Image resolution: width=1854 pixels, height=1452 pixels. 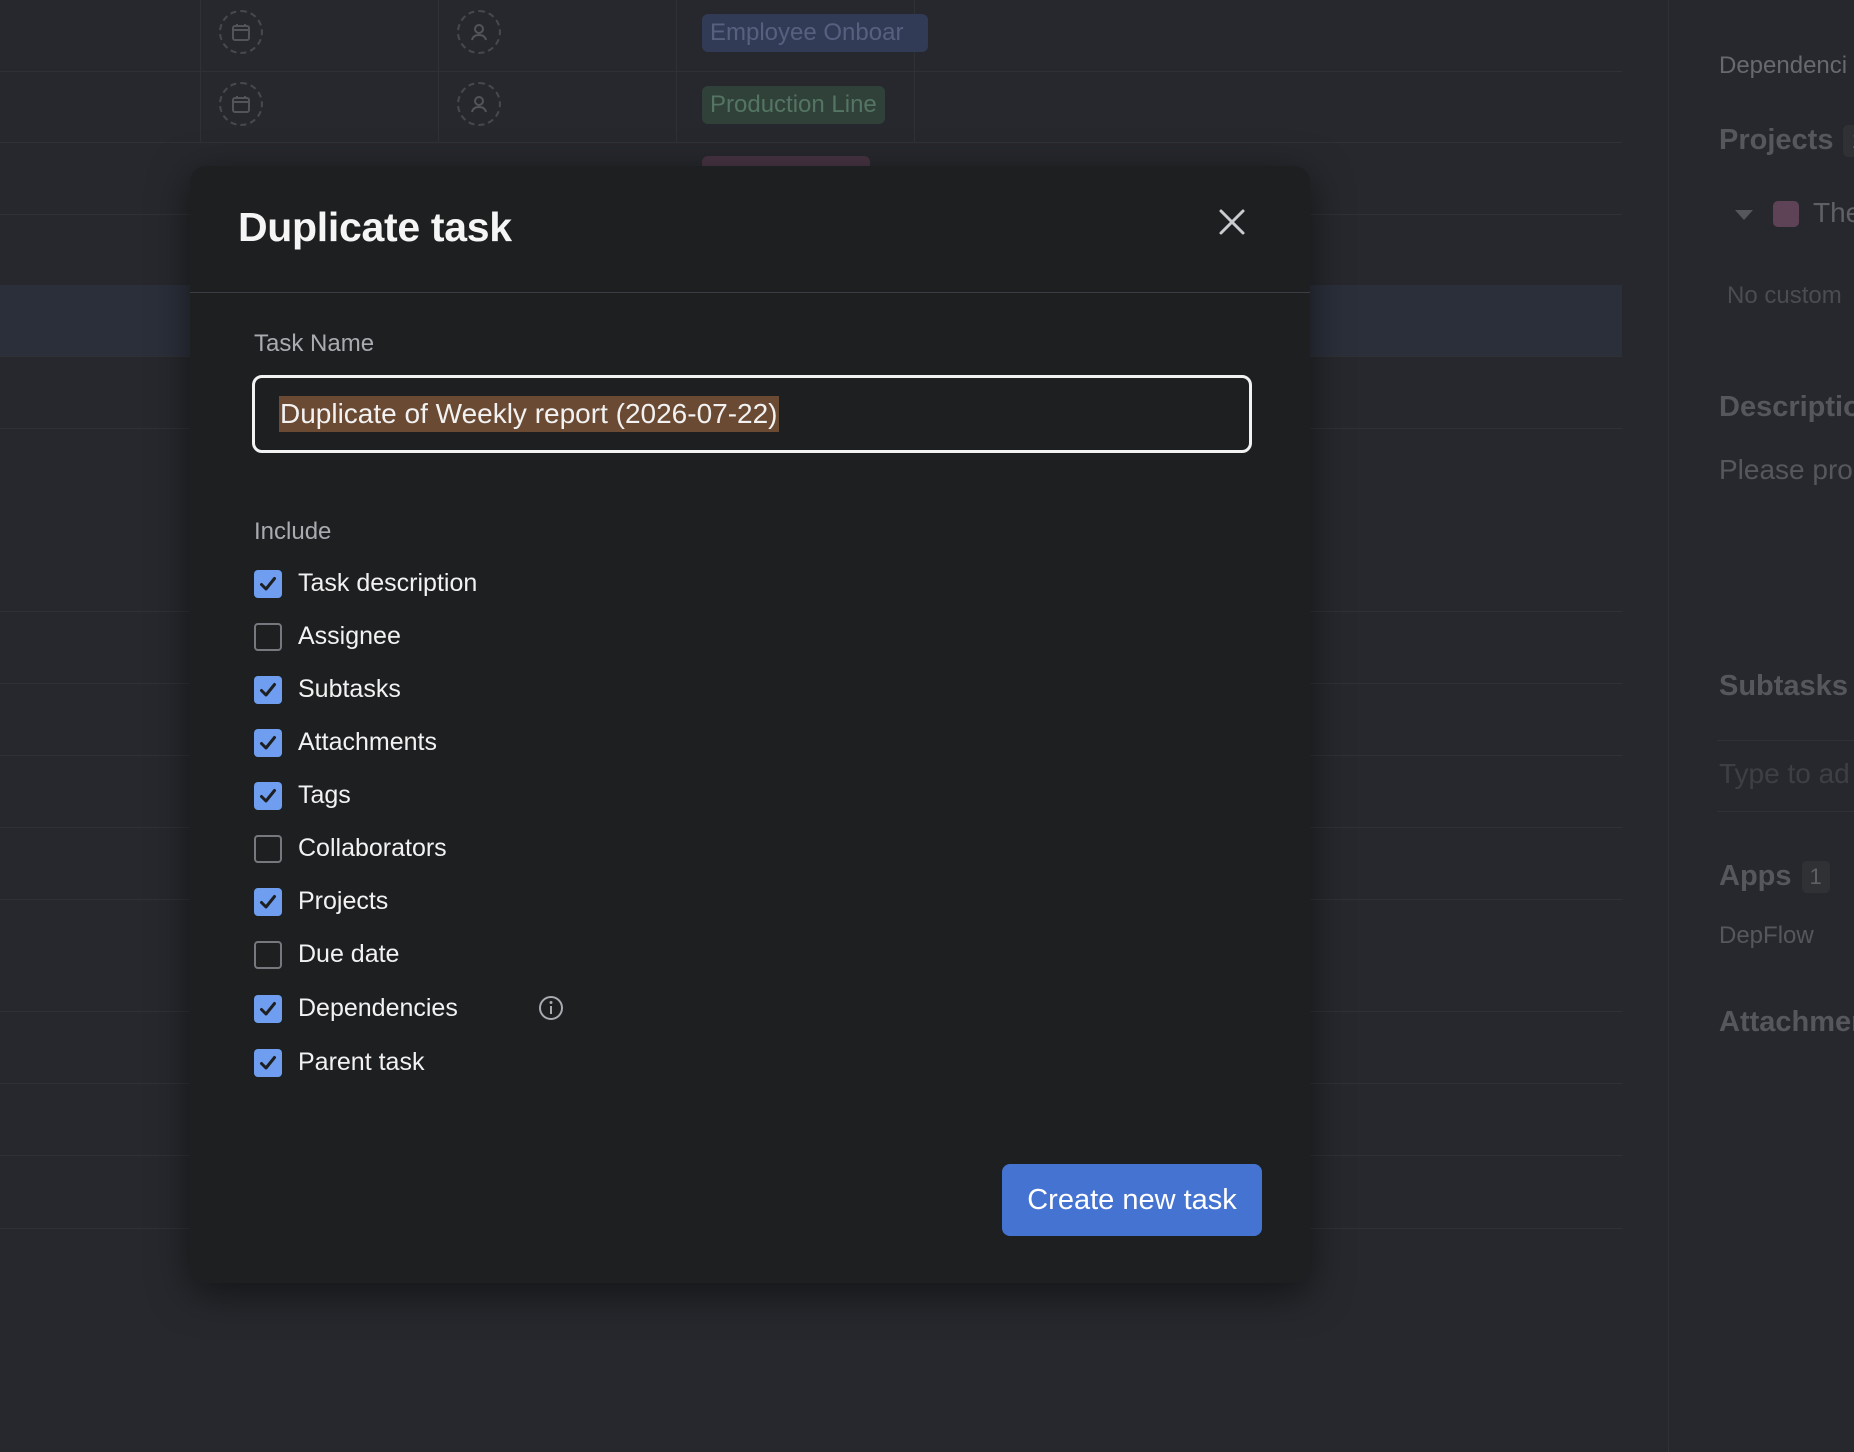 I want to click on task-name-value: Duplicate of Weekly report (2026-07-22), so click(x=529, y=414).